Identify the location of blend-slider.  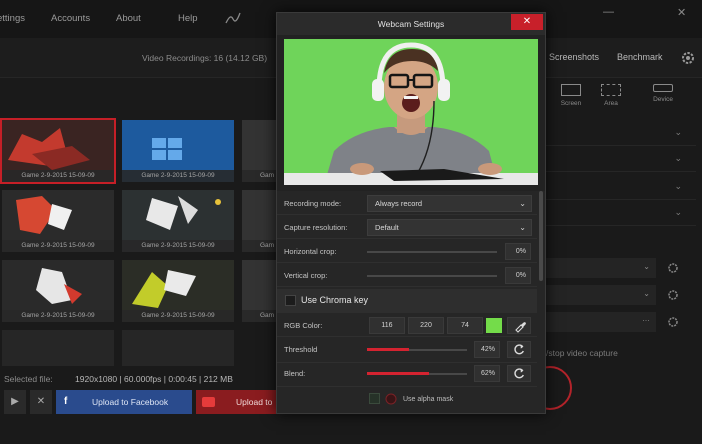
(417, 373).